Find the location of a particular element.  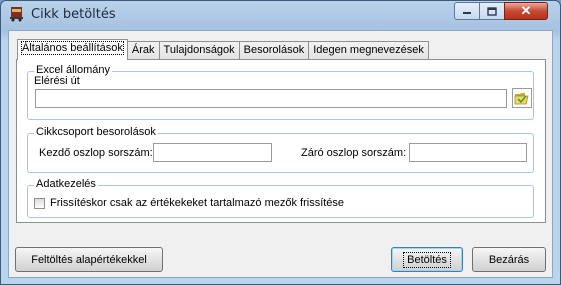

start-column-input is located at coordinates (212, 152).